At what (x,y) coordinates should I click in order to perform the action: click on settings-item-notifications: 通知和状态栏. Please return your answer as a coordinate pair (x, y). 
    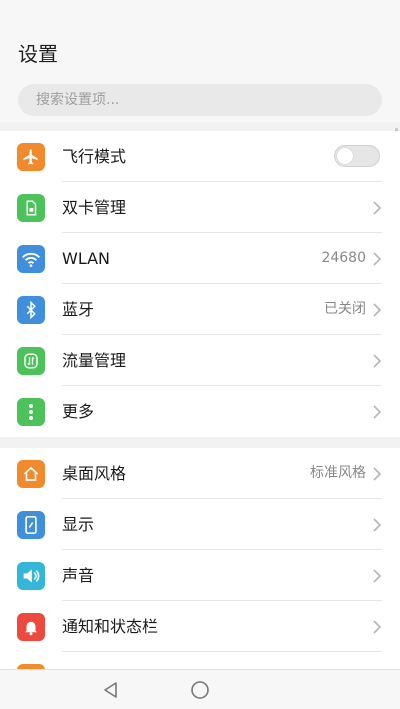
    Looking at the image, I should click on (200, 626).